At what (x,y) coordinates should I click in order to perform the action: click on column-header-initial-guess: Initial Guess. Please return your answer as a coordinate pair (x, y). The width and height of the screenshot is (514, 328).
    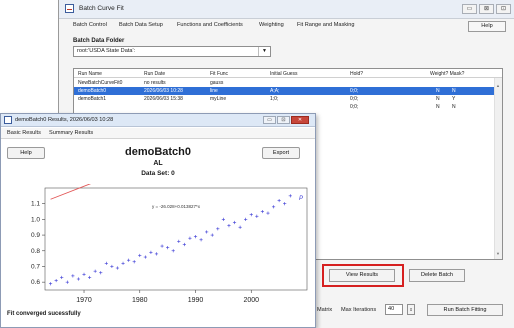
    Looking at the image, I should click on (284, 74).